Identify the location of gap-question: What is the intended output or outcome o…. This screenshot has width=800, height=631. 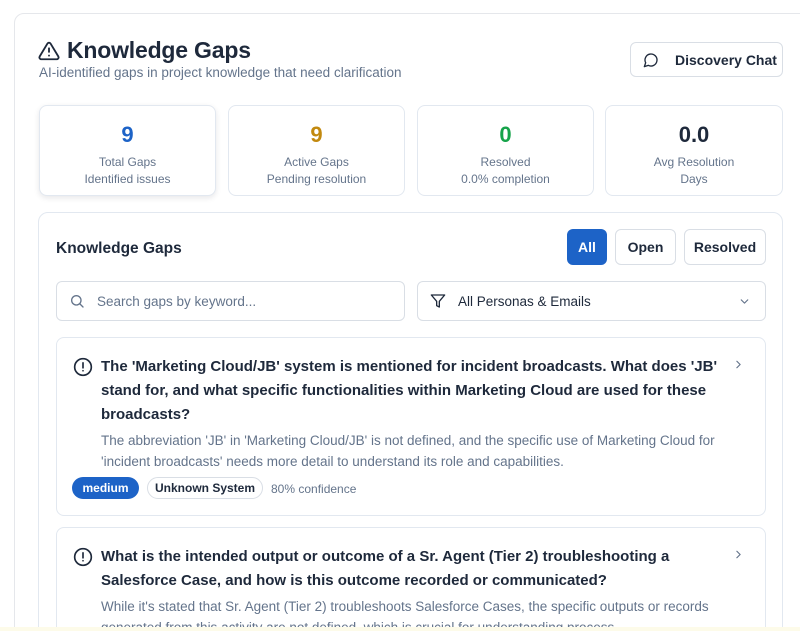
(385, 568).